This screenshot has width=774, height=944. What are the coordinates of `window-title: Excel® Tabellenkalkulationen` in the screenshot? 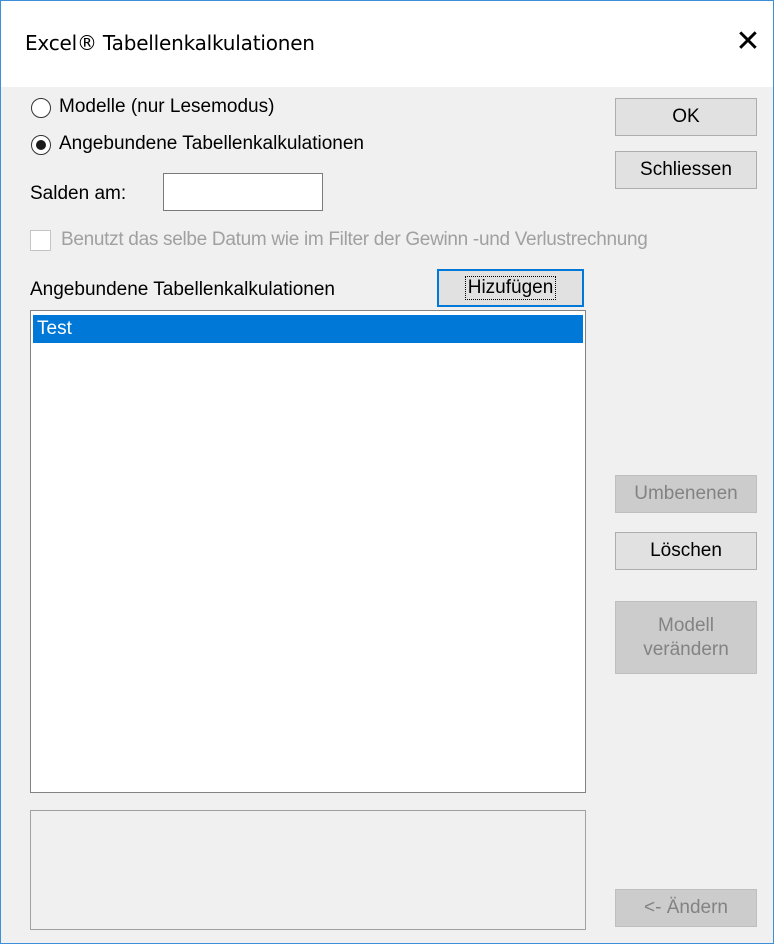 It's located at (170, 43).